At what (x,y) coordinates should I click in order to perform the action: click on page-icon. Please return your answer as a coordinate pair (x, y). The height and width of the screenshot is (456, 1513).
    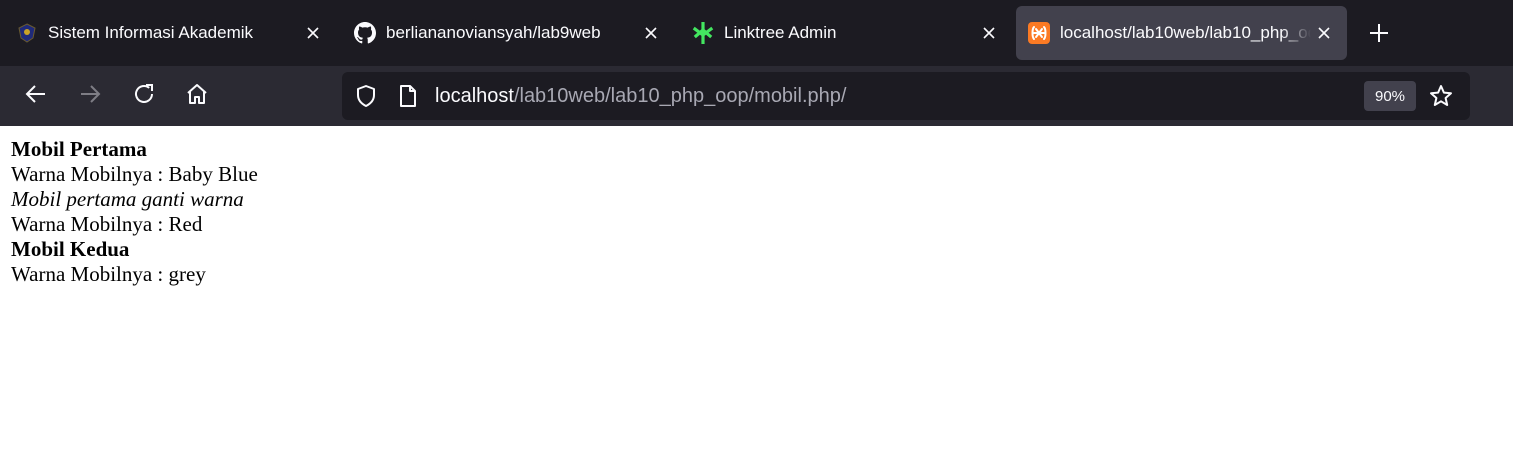
    Looking at the image, I should click on (408, 96).